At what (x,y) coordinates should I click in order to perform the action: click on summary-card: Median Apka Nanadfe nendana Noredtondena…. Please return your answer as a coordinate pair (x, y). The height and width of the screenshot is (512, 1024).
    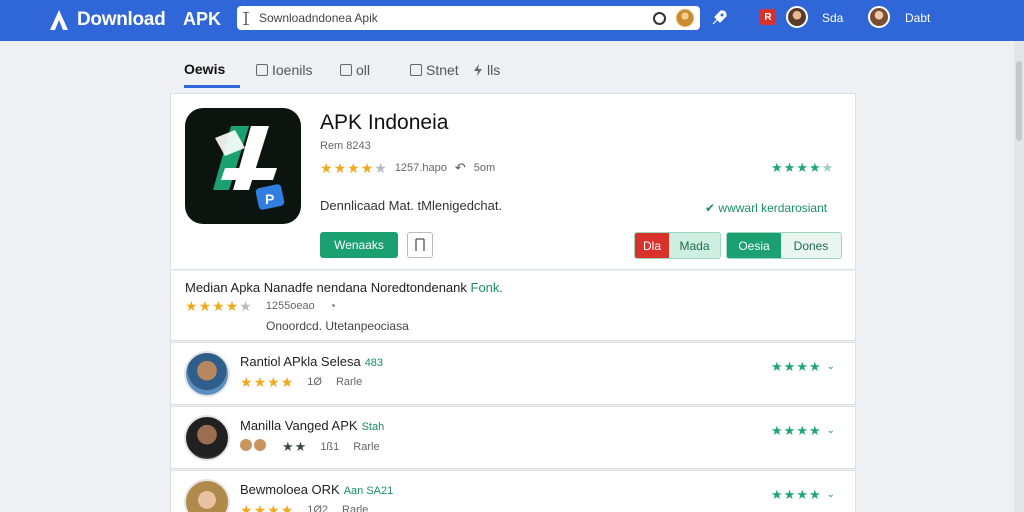
    Looking at the image, I should click on (513, 306).